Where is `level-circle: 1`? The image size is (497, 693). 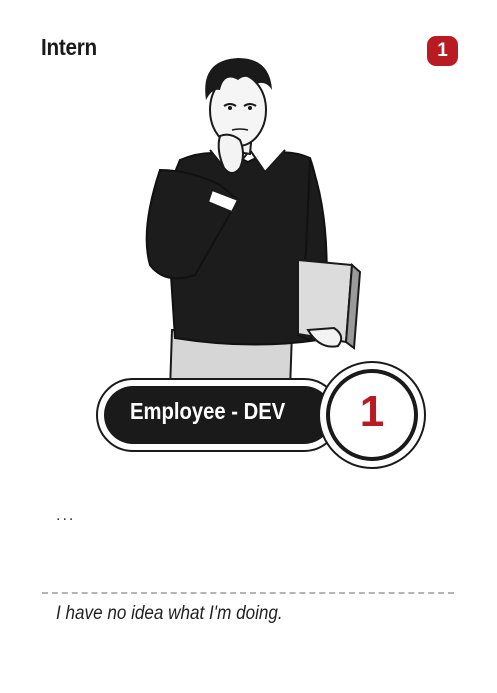 level-circle: 1 is located at coordinates (372, 415).